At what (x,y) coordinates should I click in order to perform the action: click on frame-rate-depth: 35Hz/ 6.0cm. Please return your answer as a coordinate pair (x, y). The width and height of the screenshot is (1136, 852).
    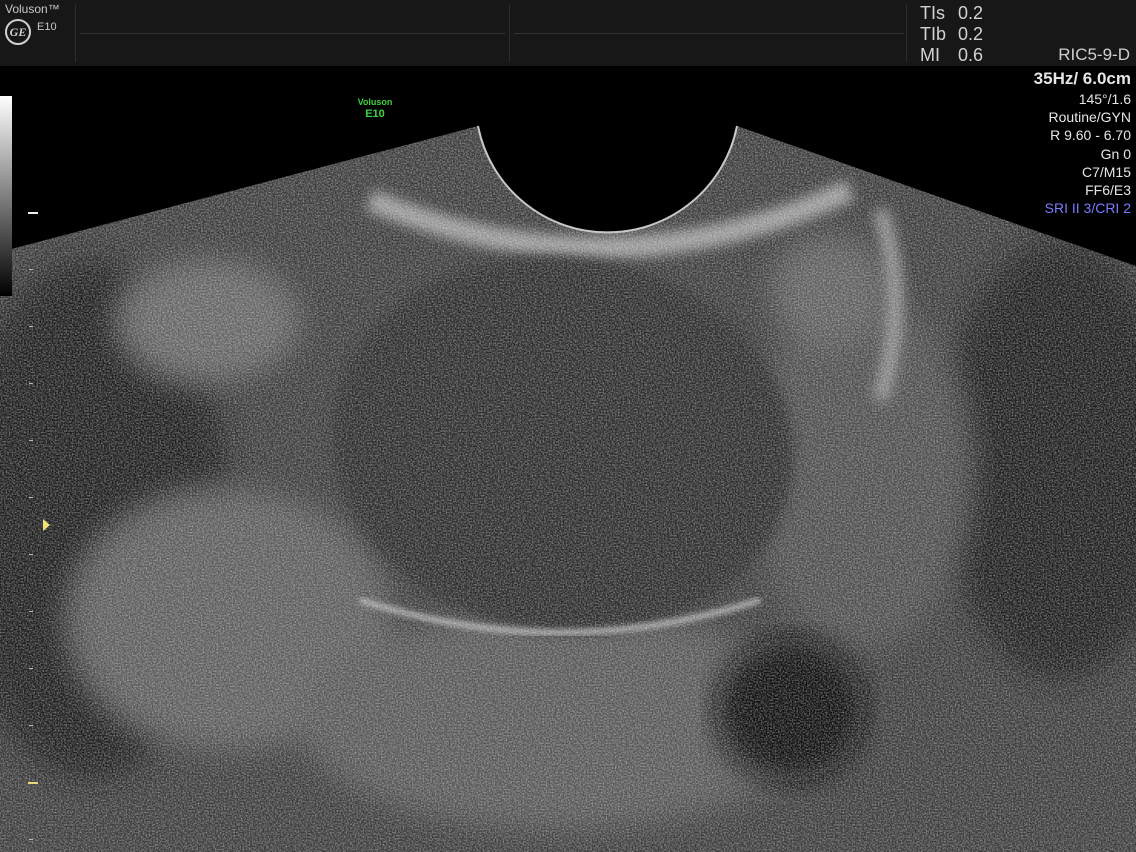
    Looking at the image, I should click on (1082, 78).